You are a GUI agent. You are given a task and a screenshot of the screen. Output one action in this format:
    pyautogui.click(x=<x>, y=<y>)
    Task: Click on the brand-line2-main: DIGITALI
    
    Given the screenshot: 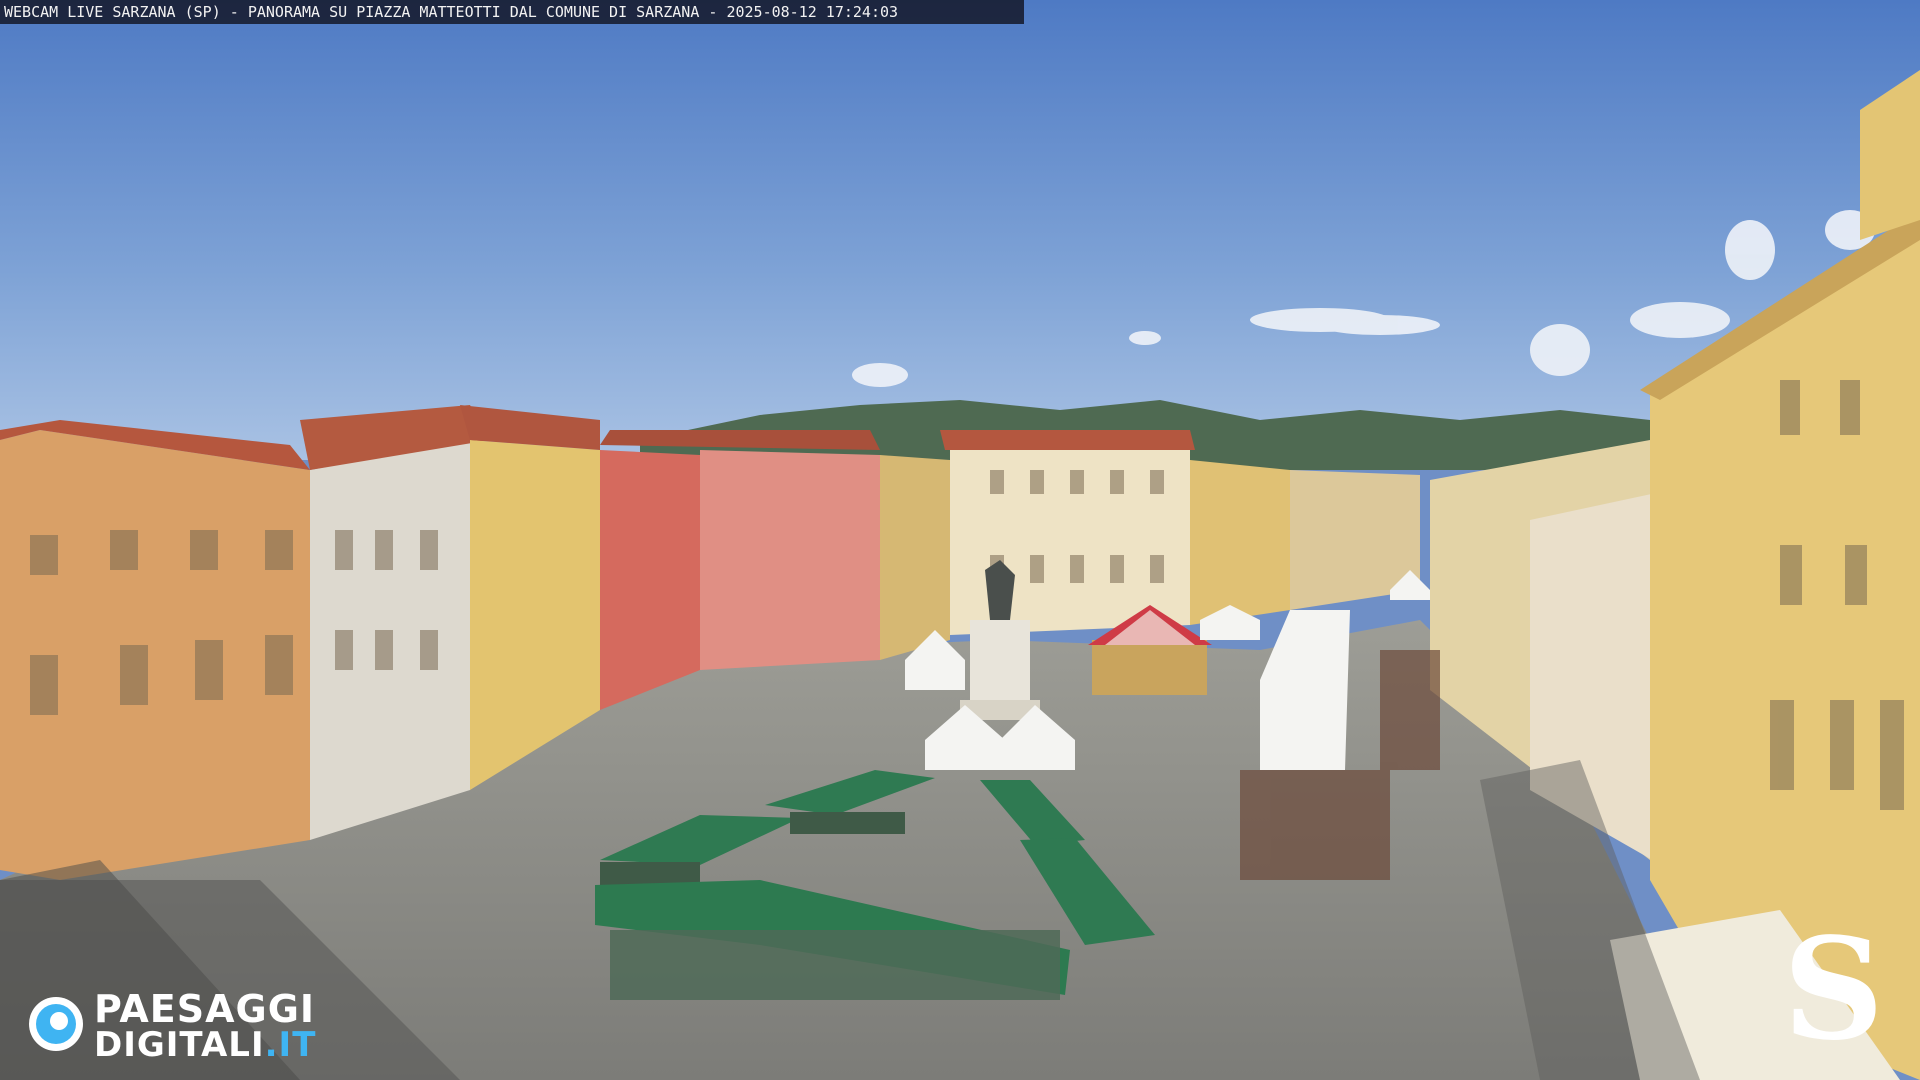 What is the action you would take?
    pyautogui.click(x=179, y=1045)
    